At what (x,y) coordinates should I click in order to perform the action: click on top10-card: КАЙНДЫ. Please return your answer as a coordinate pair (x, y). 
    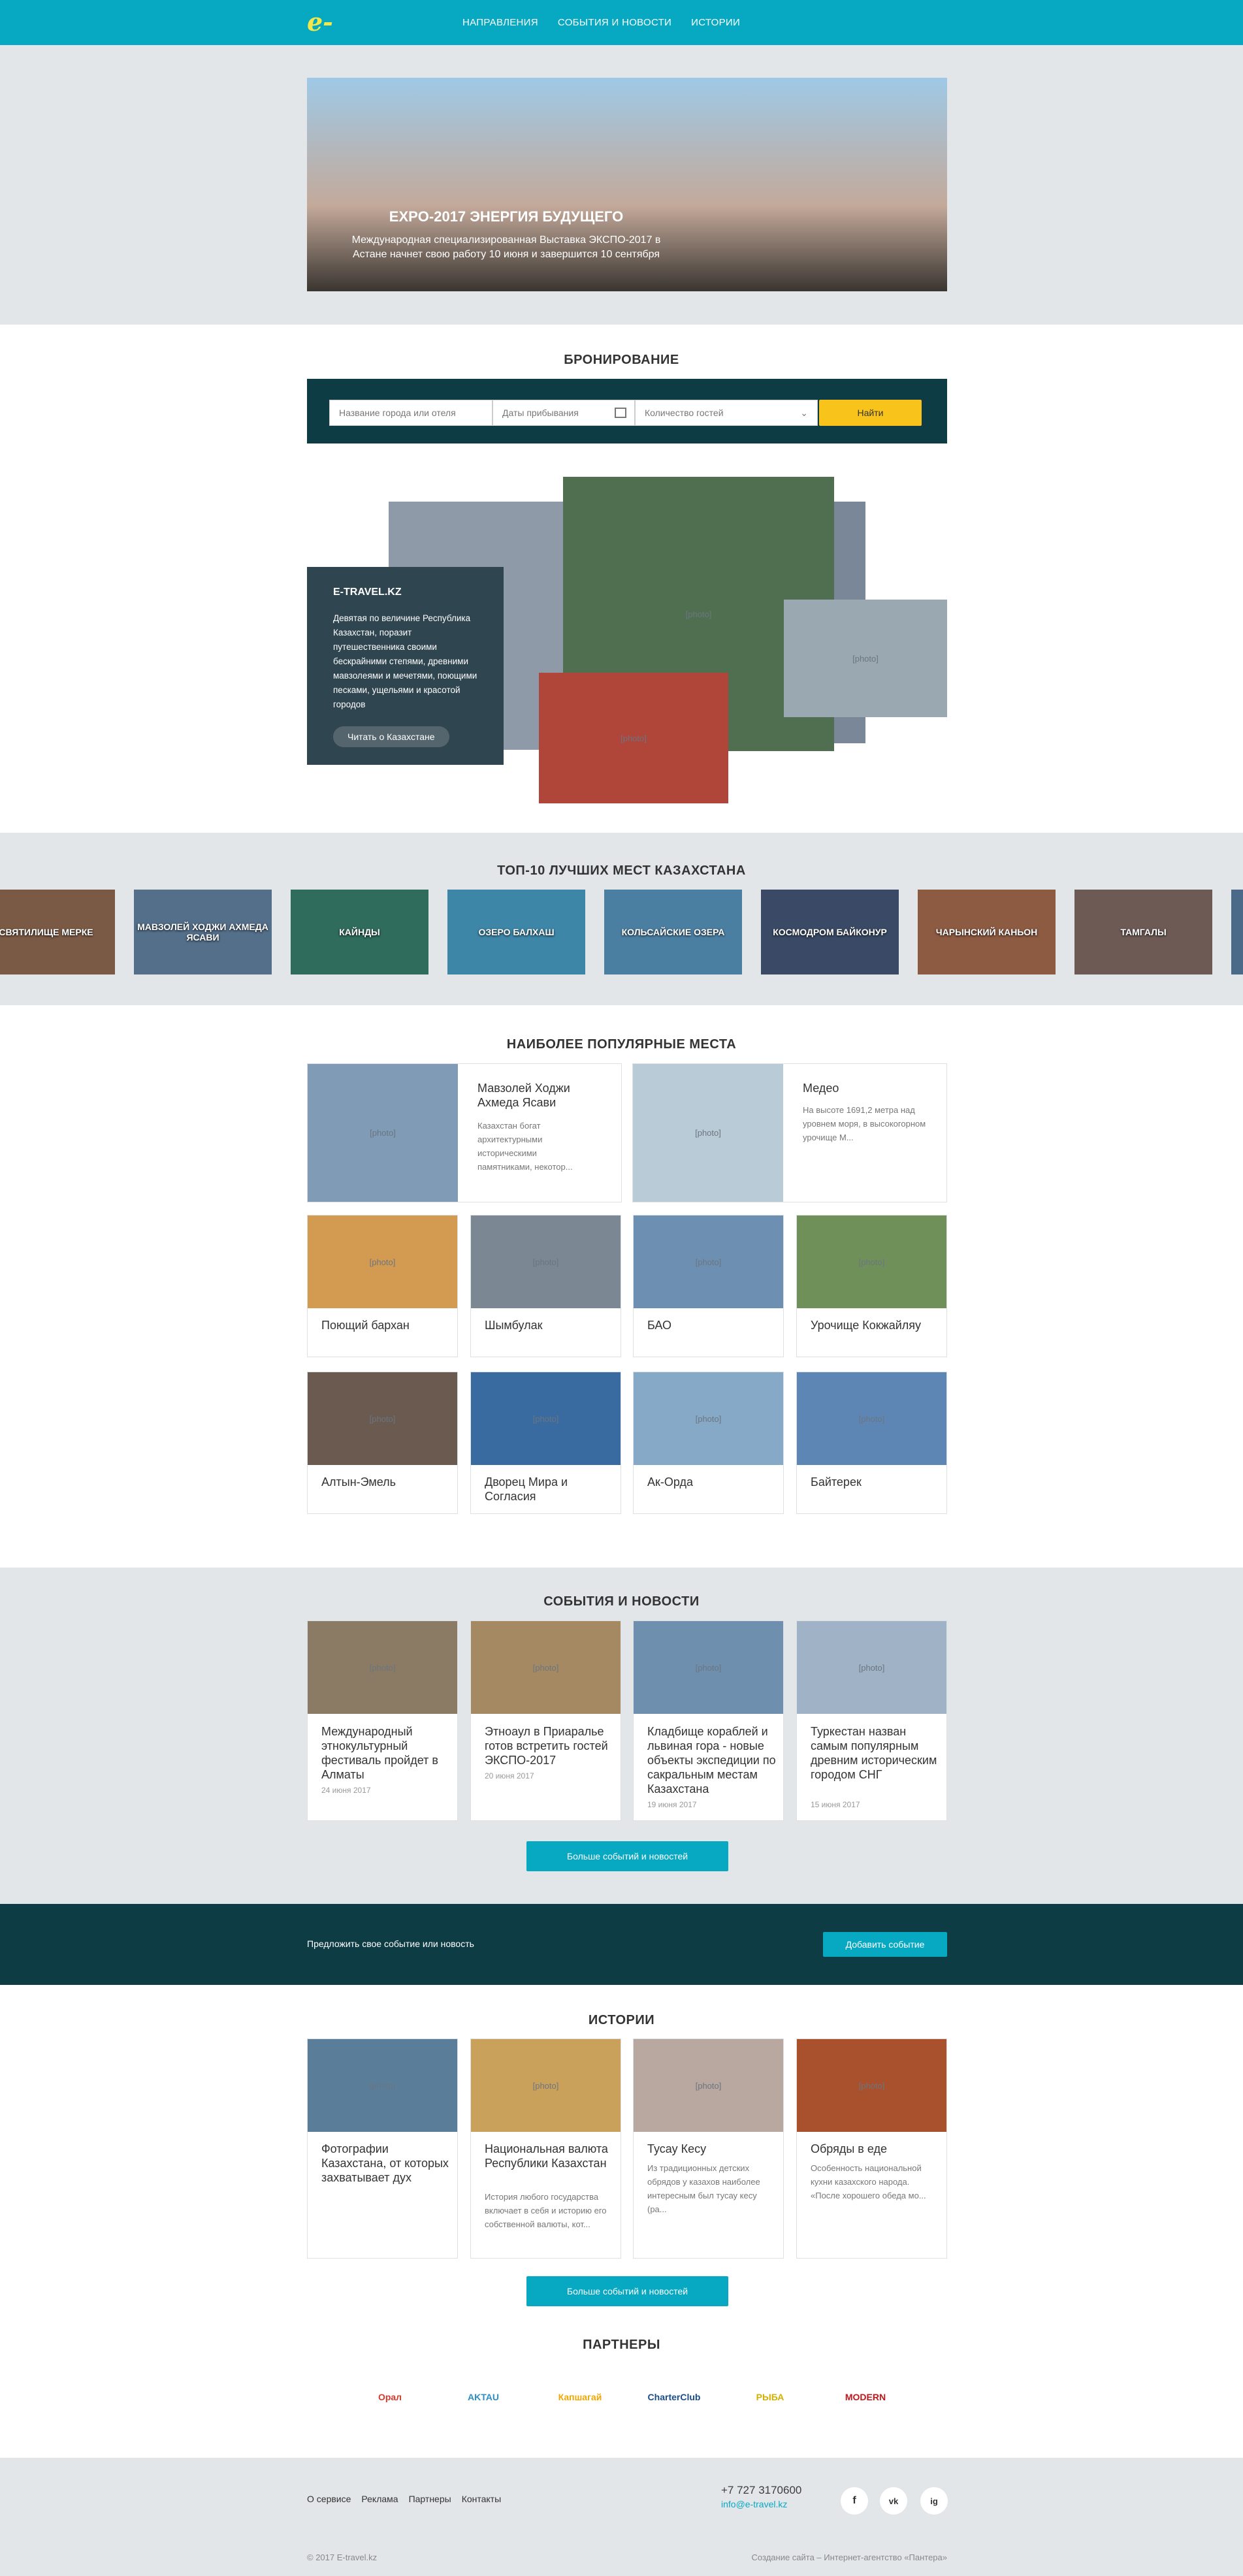
    Looking at the image, I should click on (359, 932).